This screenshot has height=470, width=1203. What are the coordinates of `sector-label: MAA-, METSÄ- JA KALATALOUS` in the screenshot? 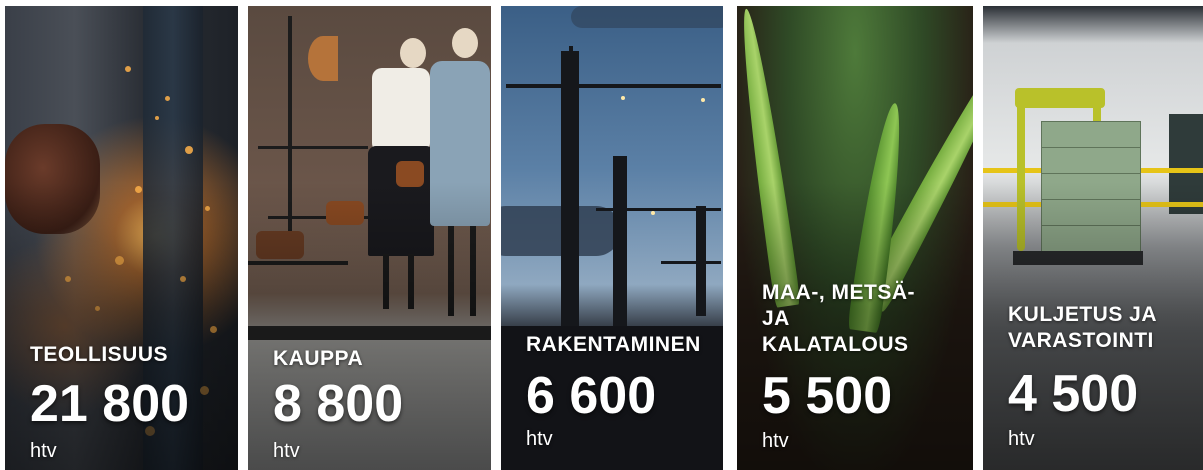 It's located at (838, 318).